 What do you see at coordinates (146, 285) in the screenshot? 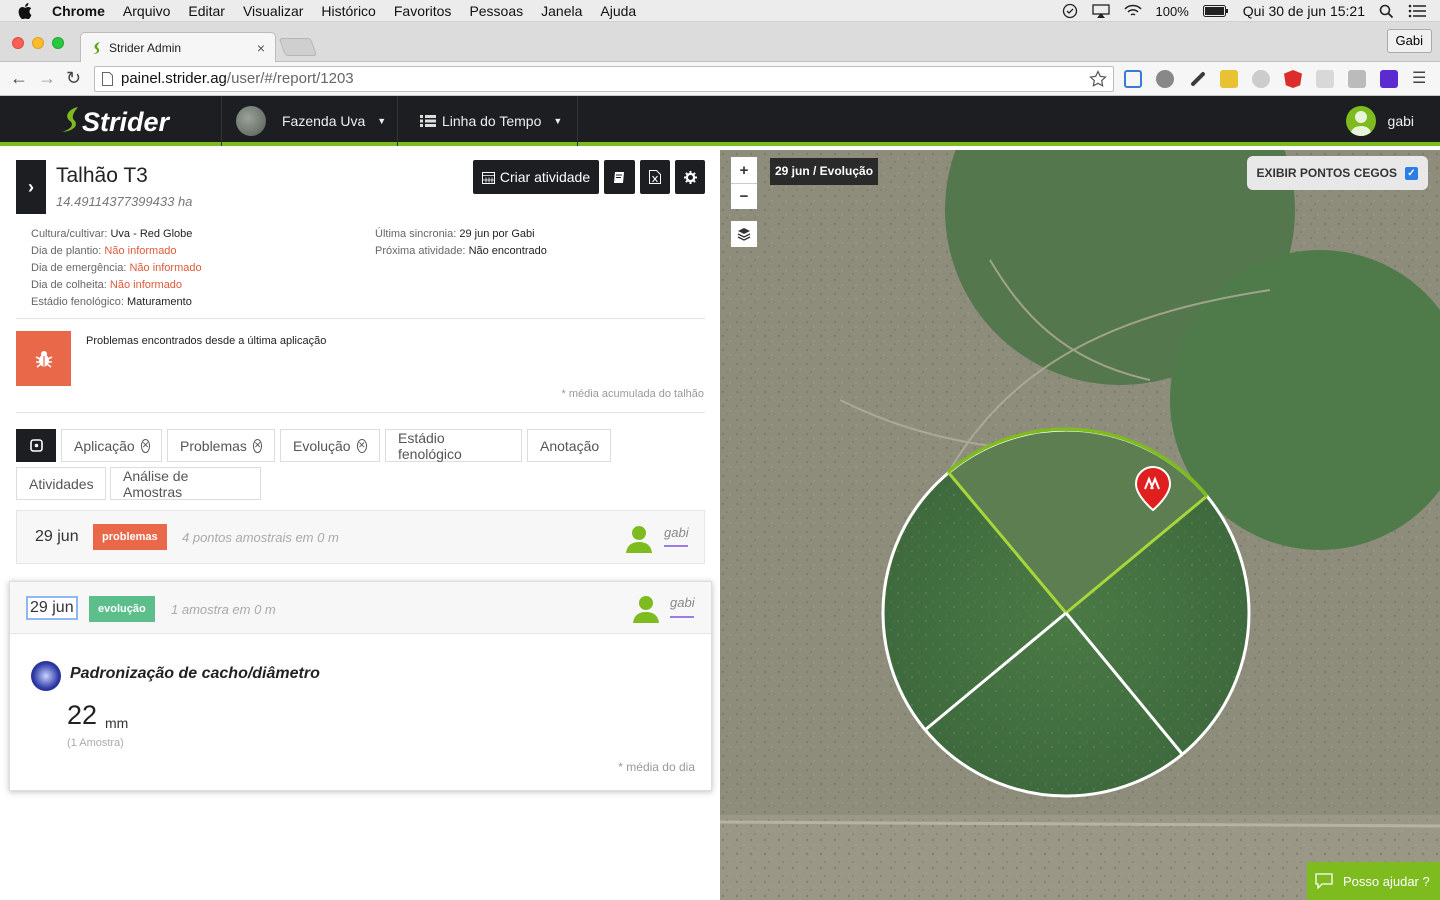
I see `info-value: Não informado` at bounding box center [146, 285].